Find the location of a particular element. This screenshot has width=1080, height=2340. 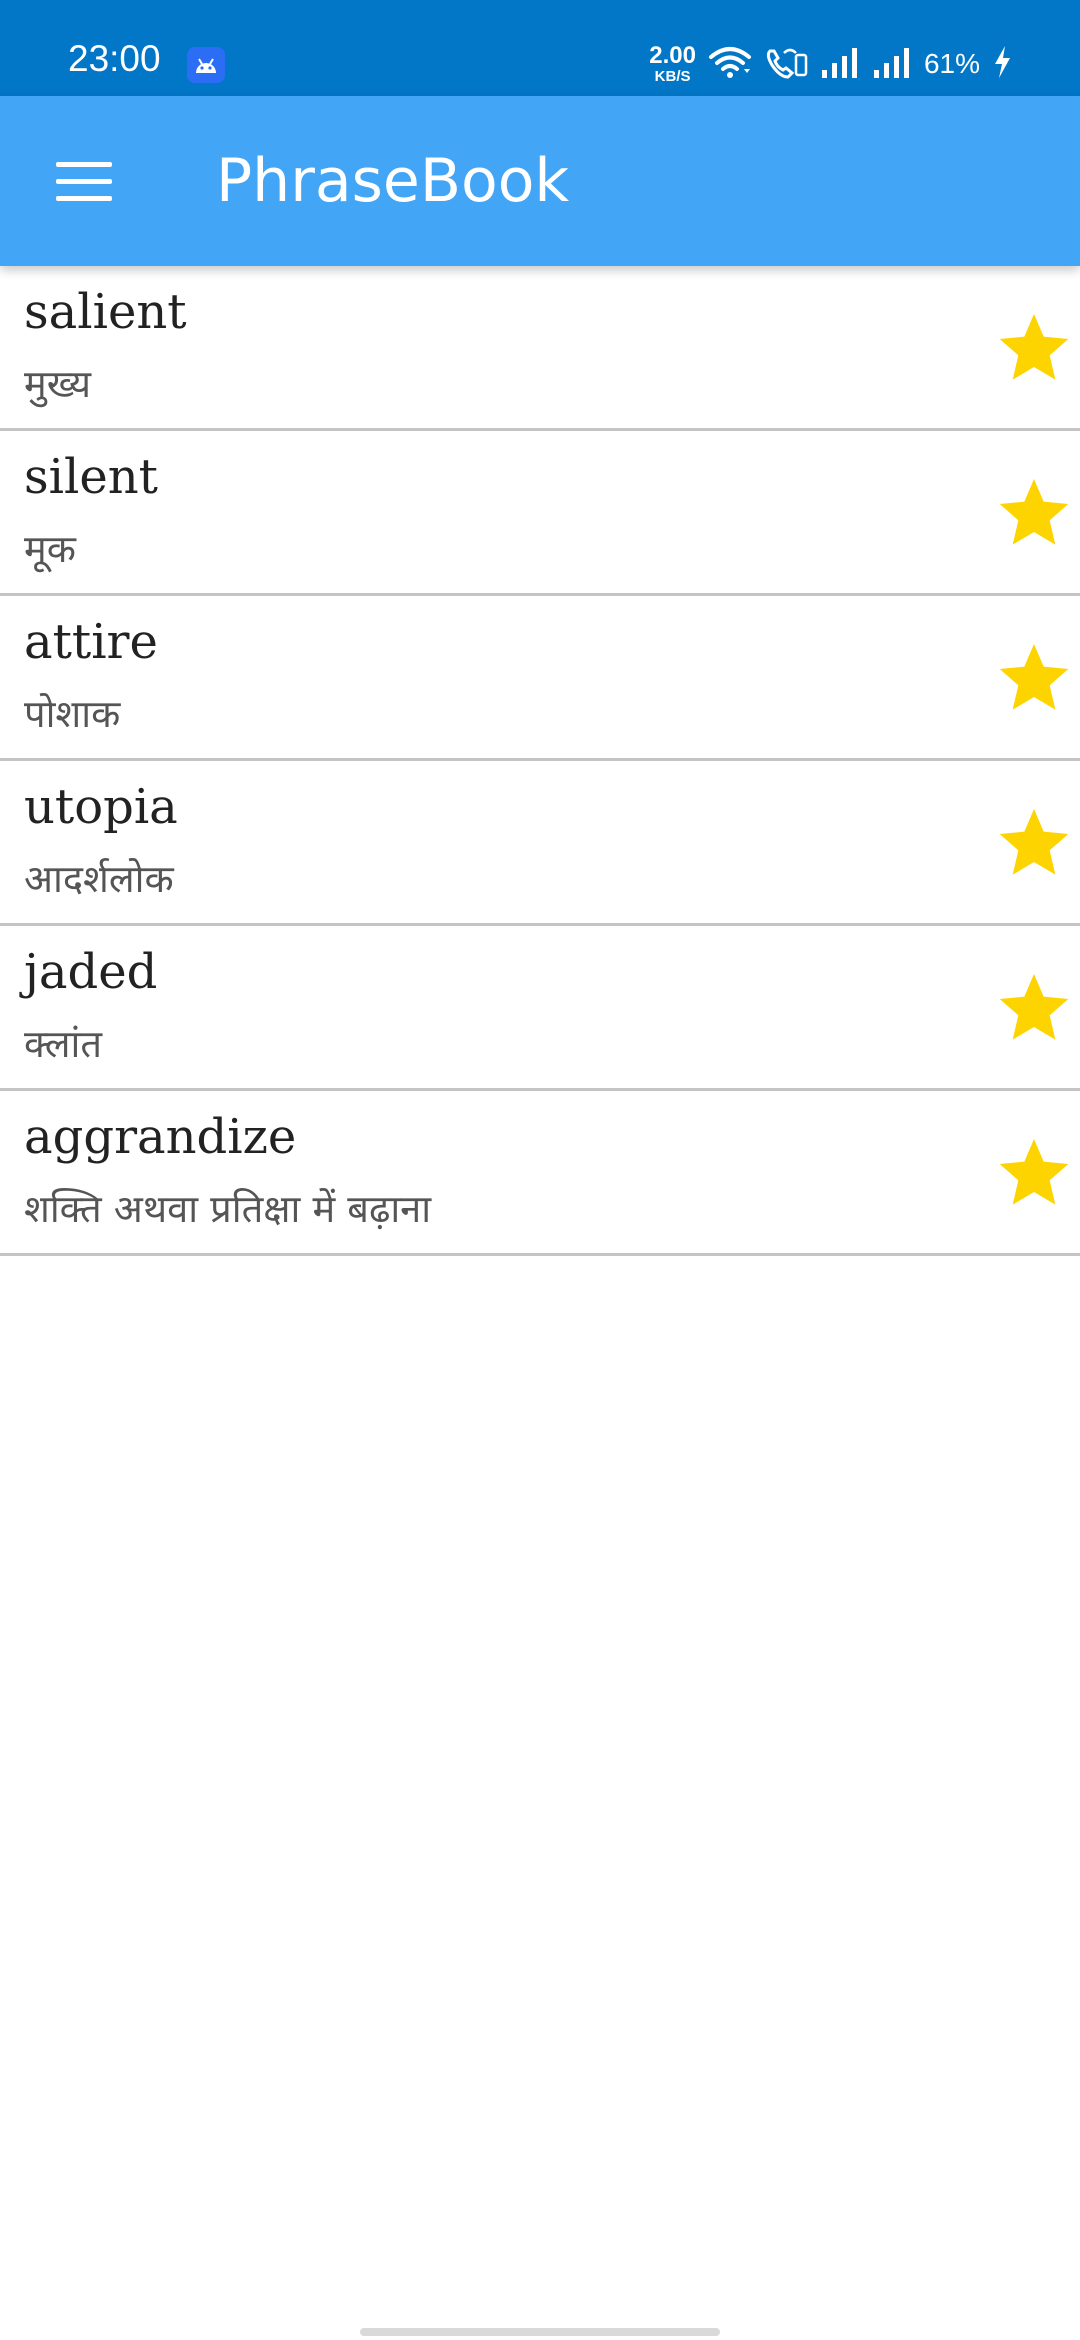

list-item: jaded क्लांत is located at coordinates (540, 1008).